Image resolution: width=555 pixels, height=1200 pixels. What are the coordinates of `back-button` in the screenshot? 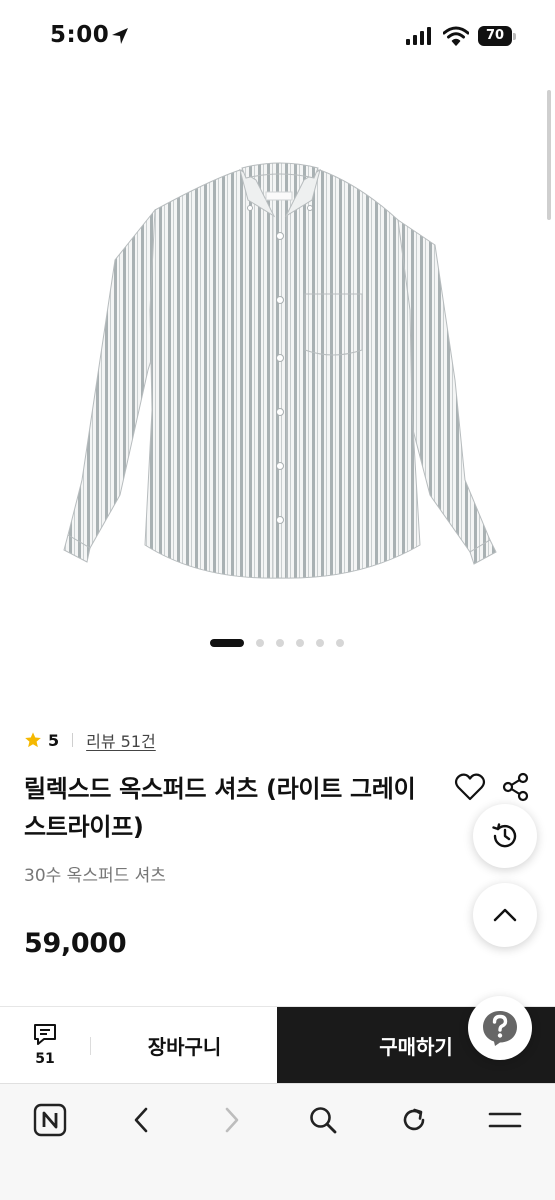 It's located at (141, 1120).